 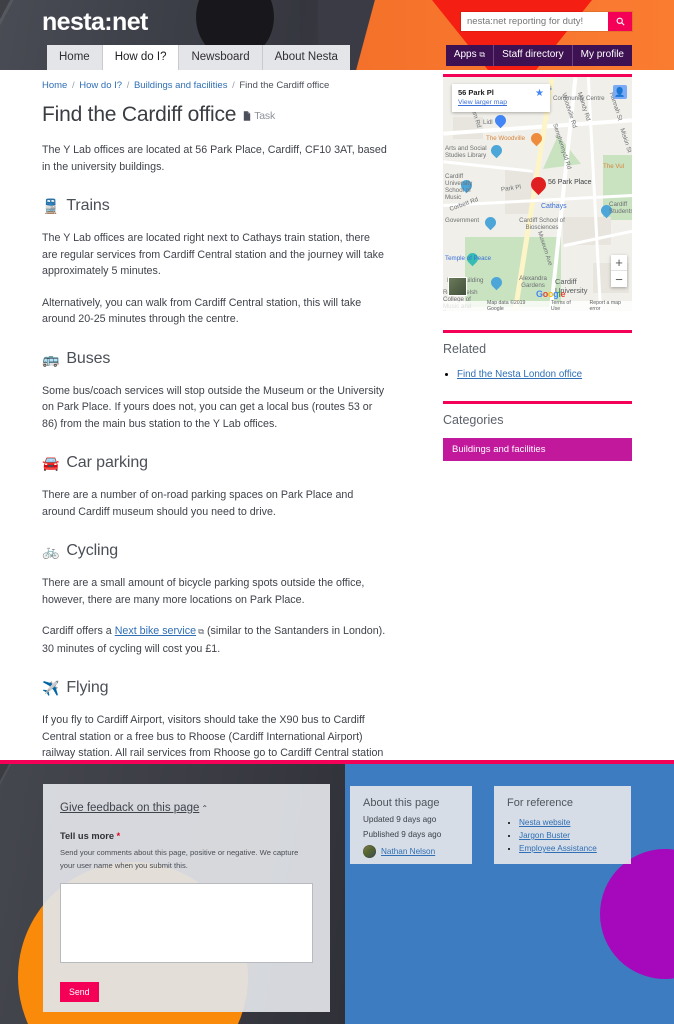 I want to click on view-larger-map-link: View larger map, so click(x=482, y=102).